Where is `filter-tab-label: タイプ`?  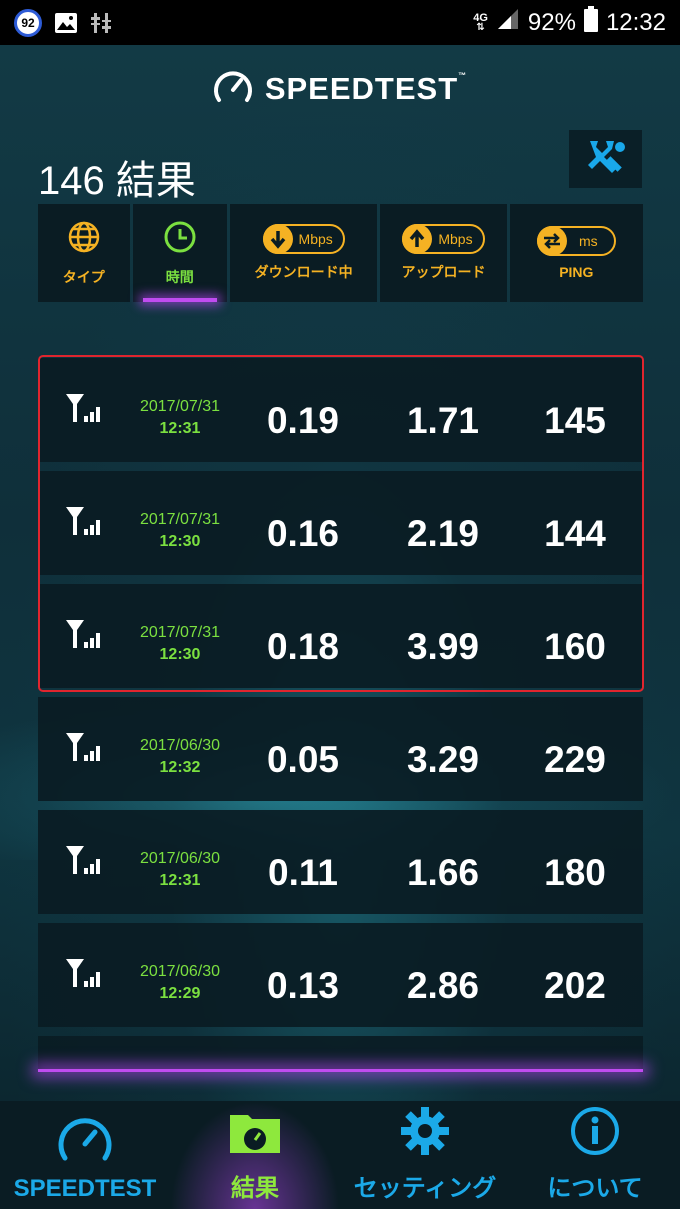
filter-tab-label: タイプ is located at coordinates (83, 276).